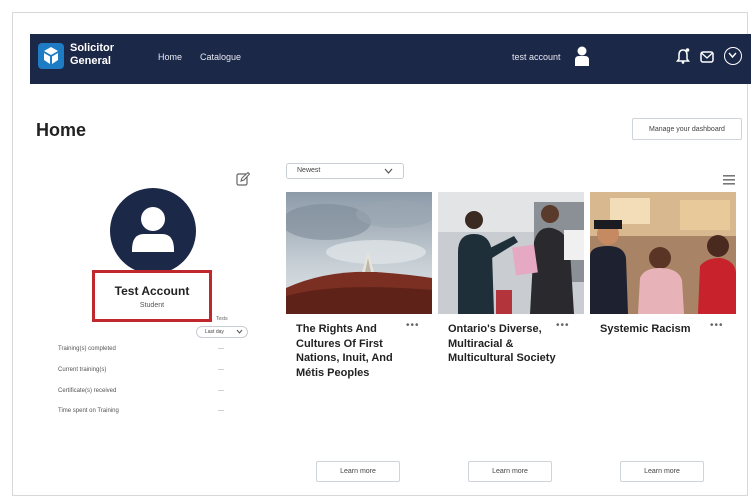 Image resolution: width=751 pixels, height=500 pixels. I want to click on stat-label: Time spent on Training, so click(88, 411).